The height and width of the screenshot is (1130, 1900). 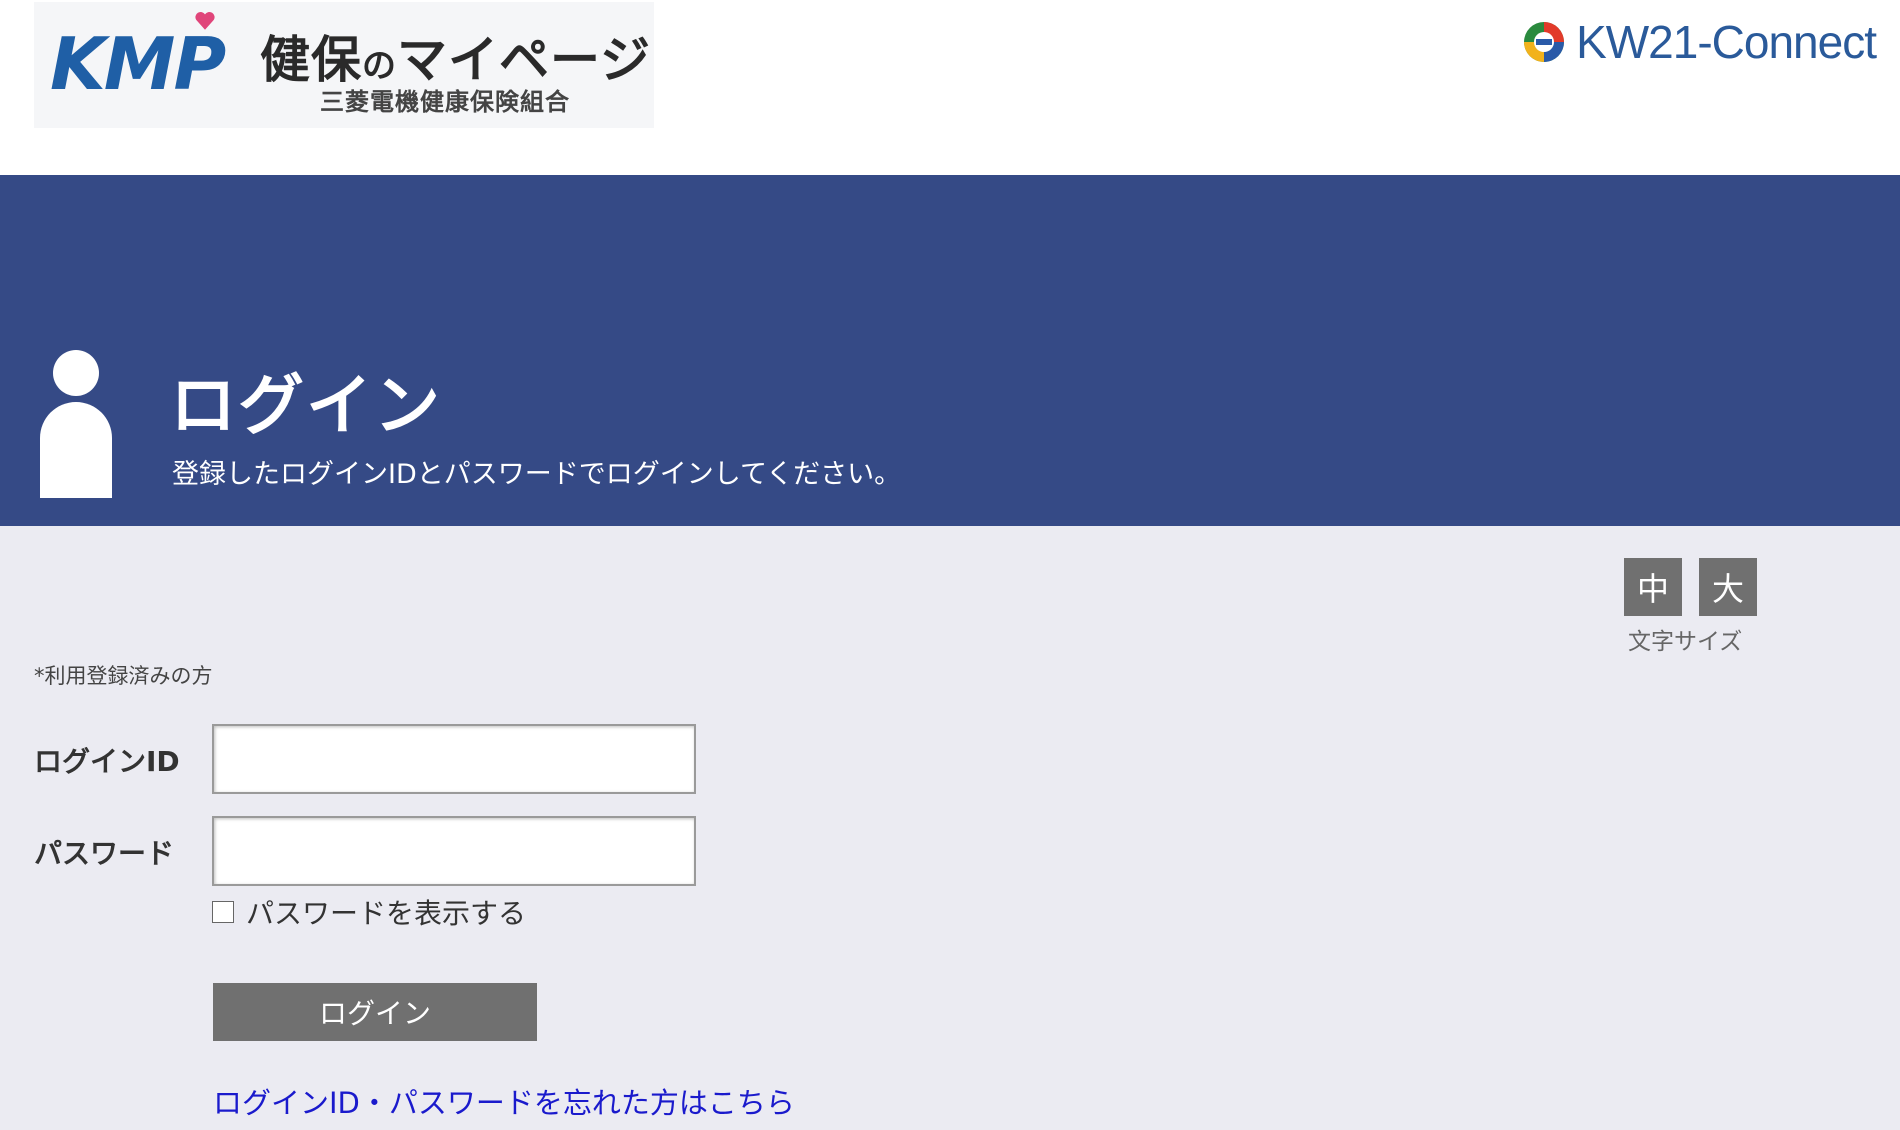 What do you see at coordinates (1544, 42) in the screenshot?
I see `kw21-globe-icon` at bounding box center [1544, 42].